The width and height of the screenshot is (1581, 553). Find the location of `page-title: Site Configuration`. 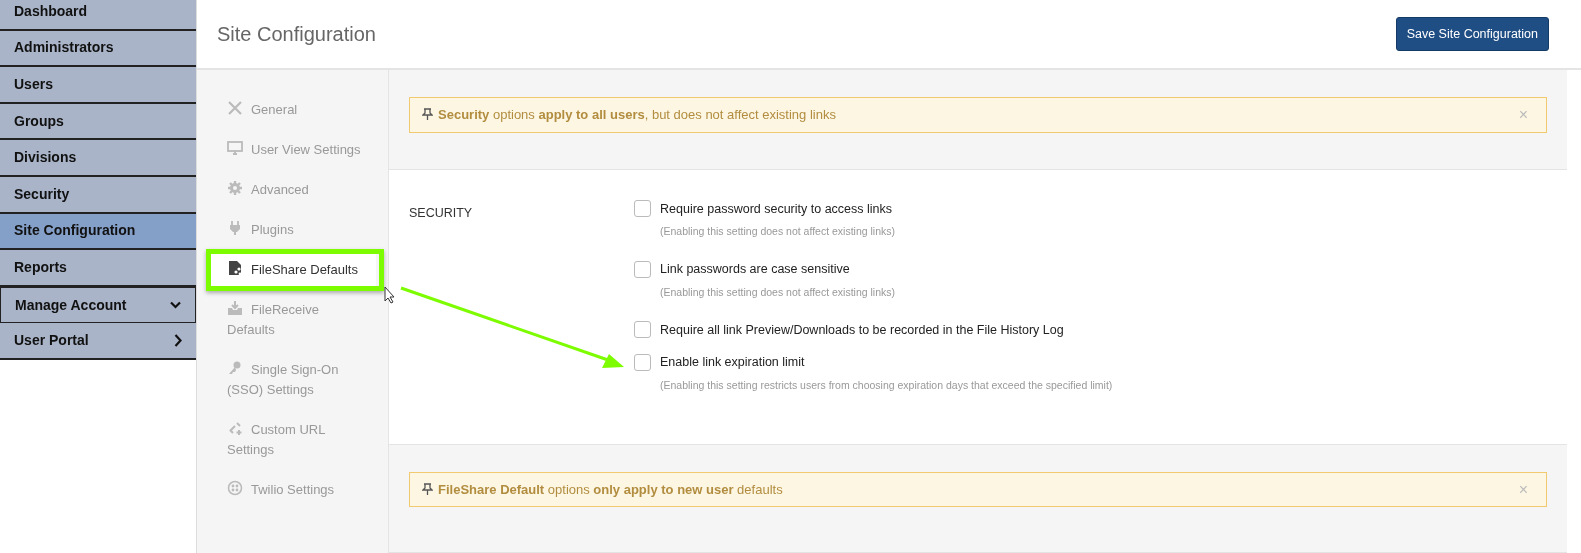

page-title: Site Configuration is located at coordinates (296, 34).